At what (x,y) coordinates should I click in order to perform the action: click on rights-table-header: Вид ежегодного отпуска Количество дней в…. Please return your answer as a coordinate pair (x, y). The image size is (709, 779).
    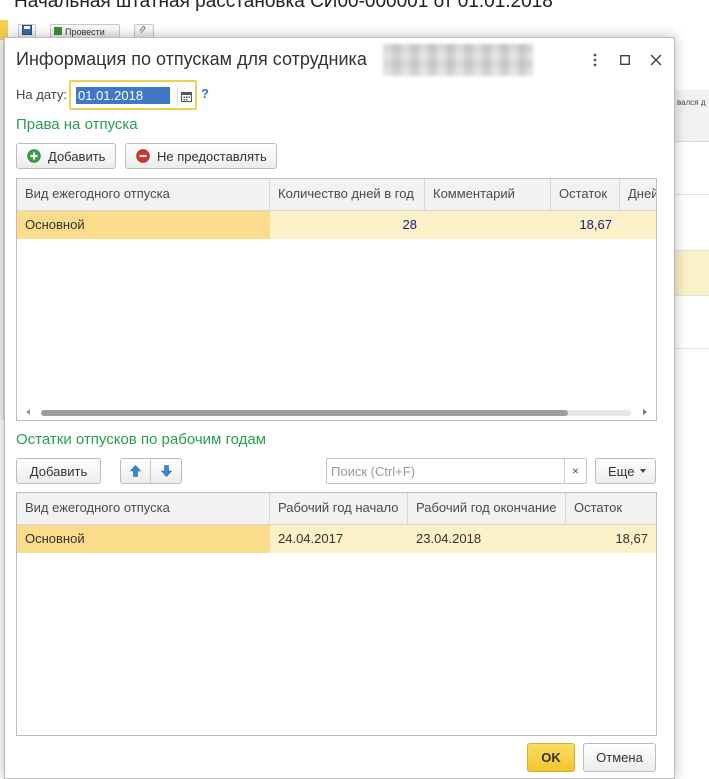
    Looking at the image, I should click on (336, 195).